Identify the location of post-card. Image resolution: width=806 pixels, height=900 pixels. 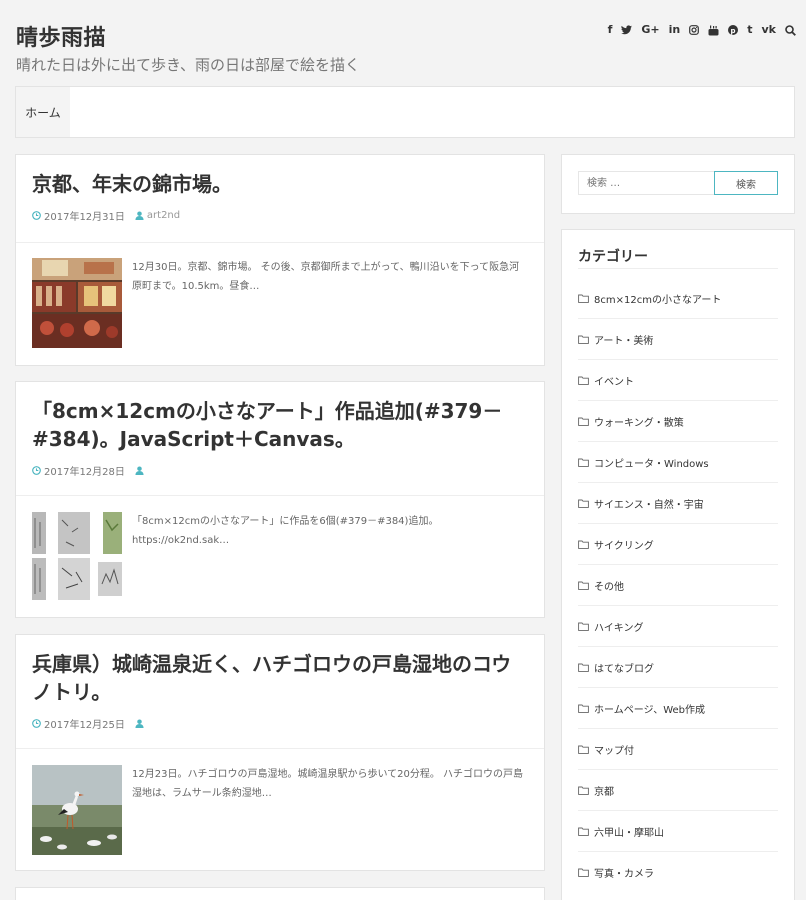
(280, 893).